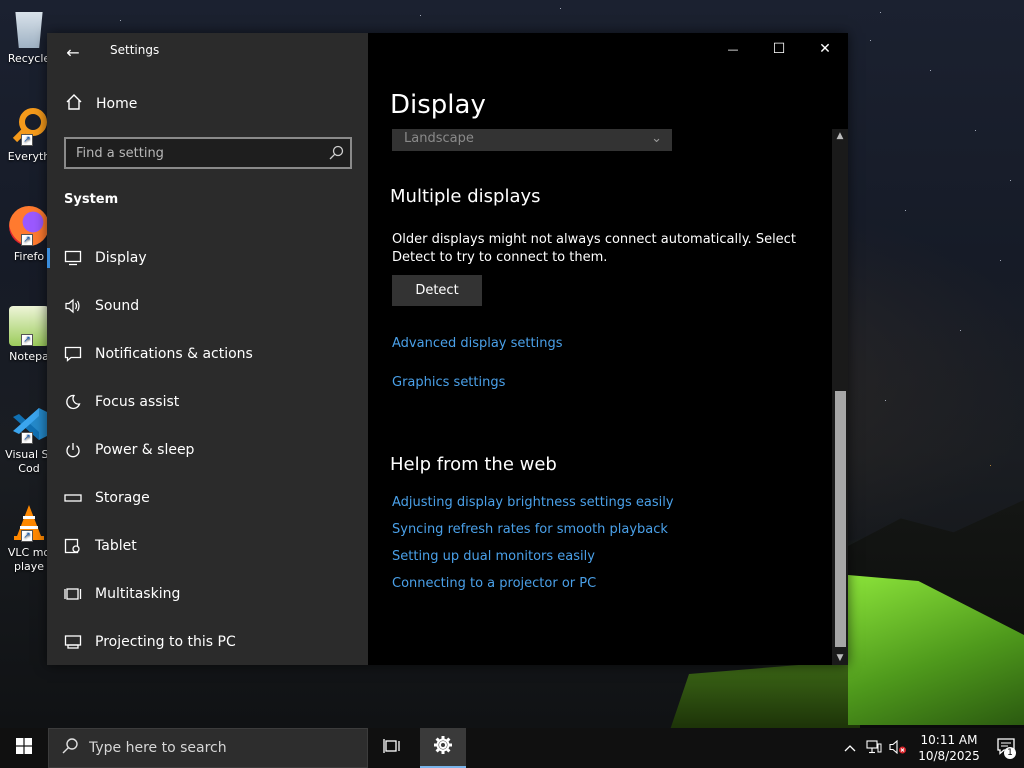 The height and width of the screenshot is (768, 1024). Describe the element at coordinates (29, 522) in the screenshot. I see `vlc-cone-icon: ↗` at that location.